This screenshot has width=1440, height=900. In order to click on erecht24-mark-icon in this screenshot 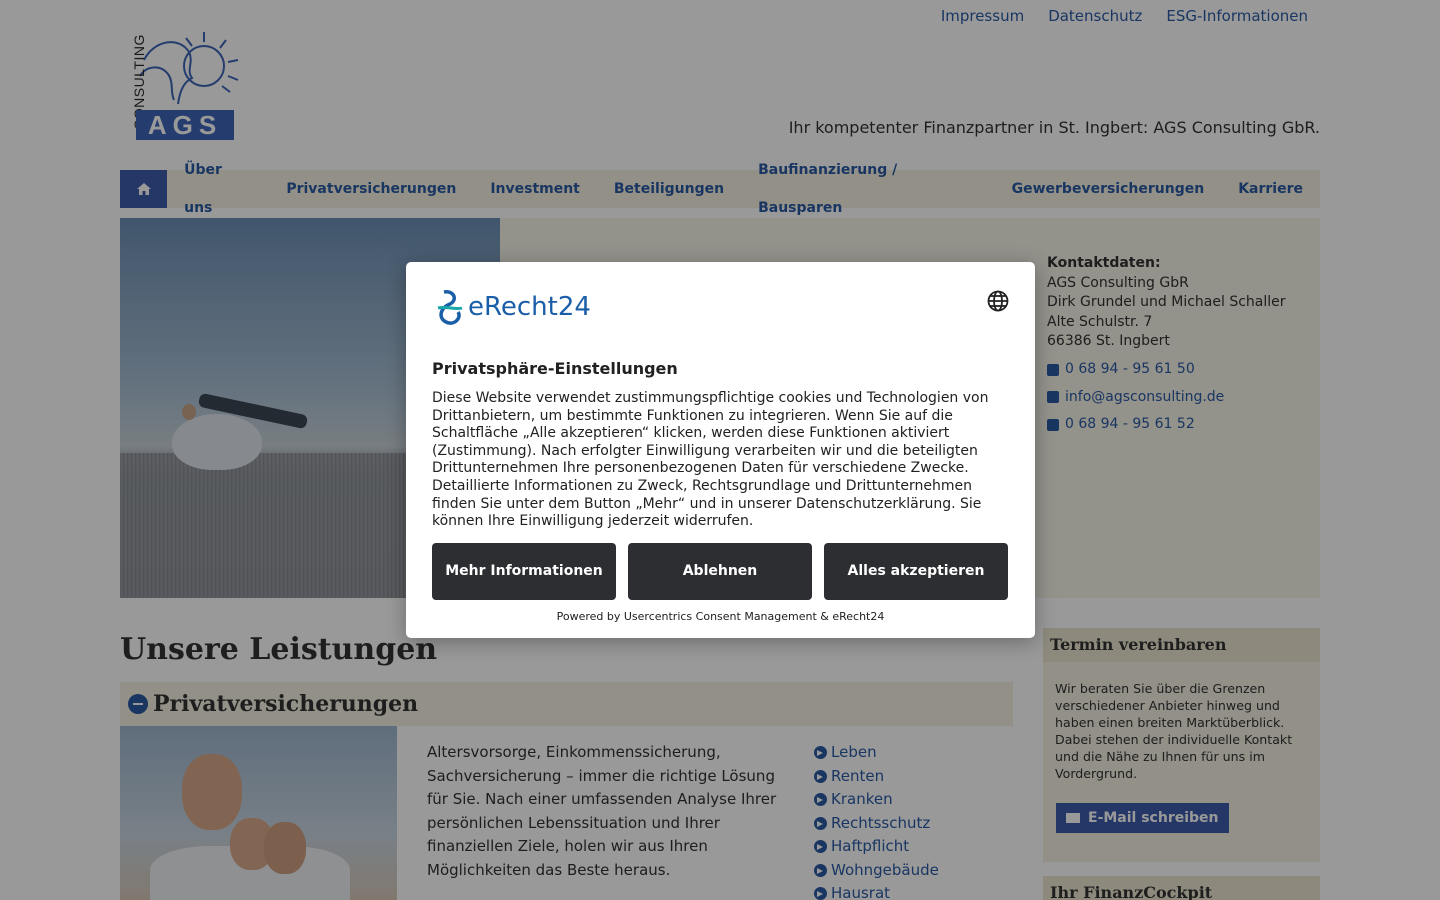, I will do `click(450, 307)`.